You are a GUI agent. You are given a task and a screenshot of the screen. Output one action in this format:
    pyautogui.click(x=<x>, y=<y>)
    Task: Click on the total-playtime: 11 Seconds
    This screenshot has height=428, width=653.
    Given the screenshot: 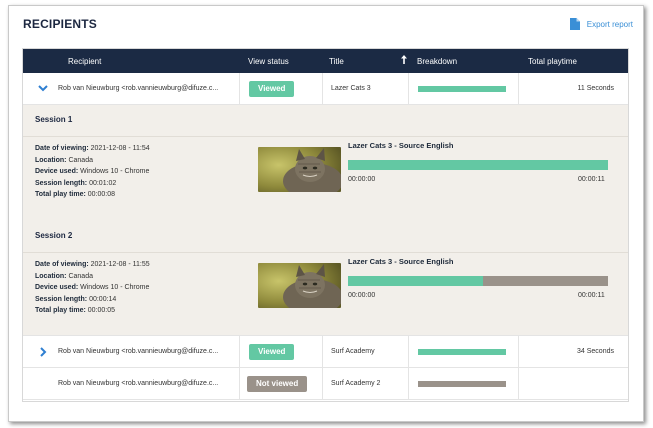 What is the action you would take?
    pyautogui.click(x=595, y=88)
    